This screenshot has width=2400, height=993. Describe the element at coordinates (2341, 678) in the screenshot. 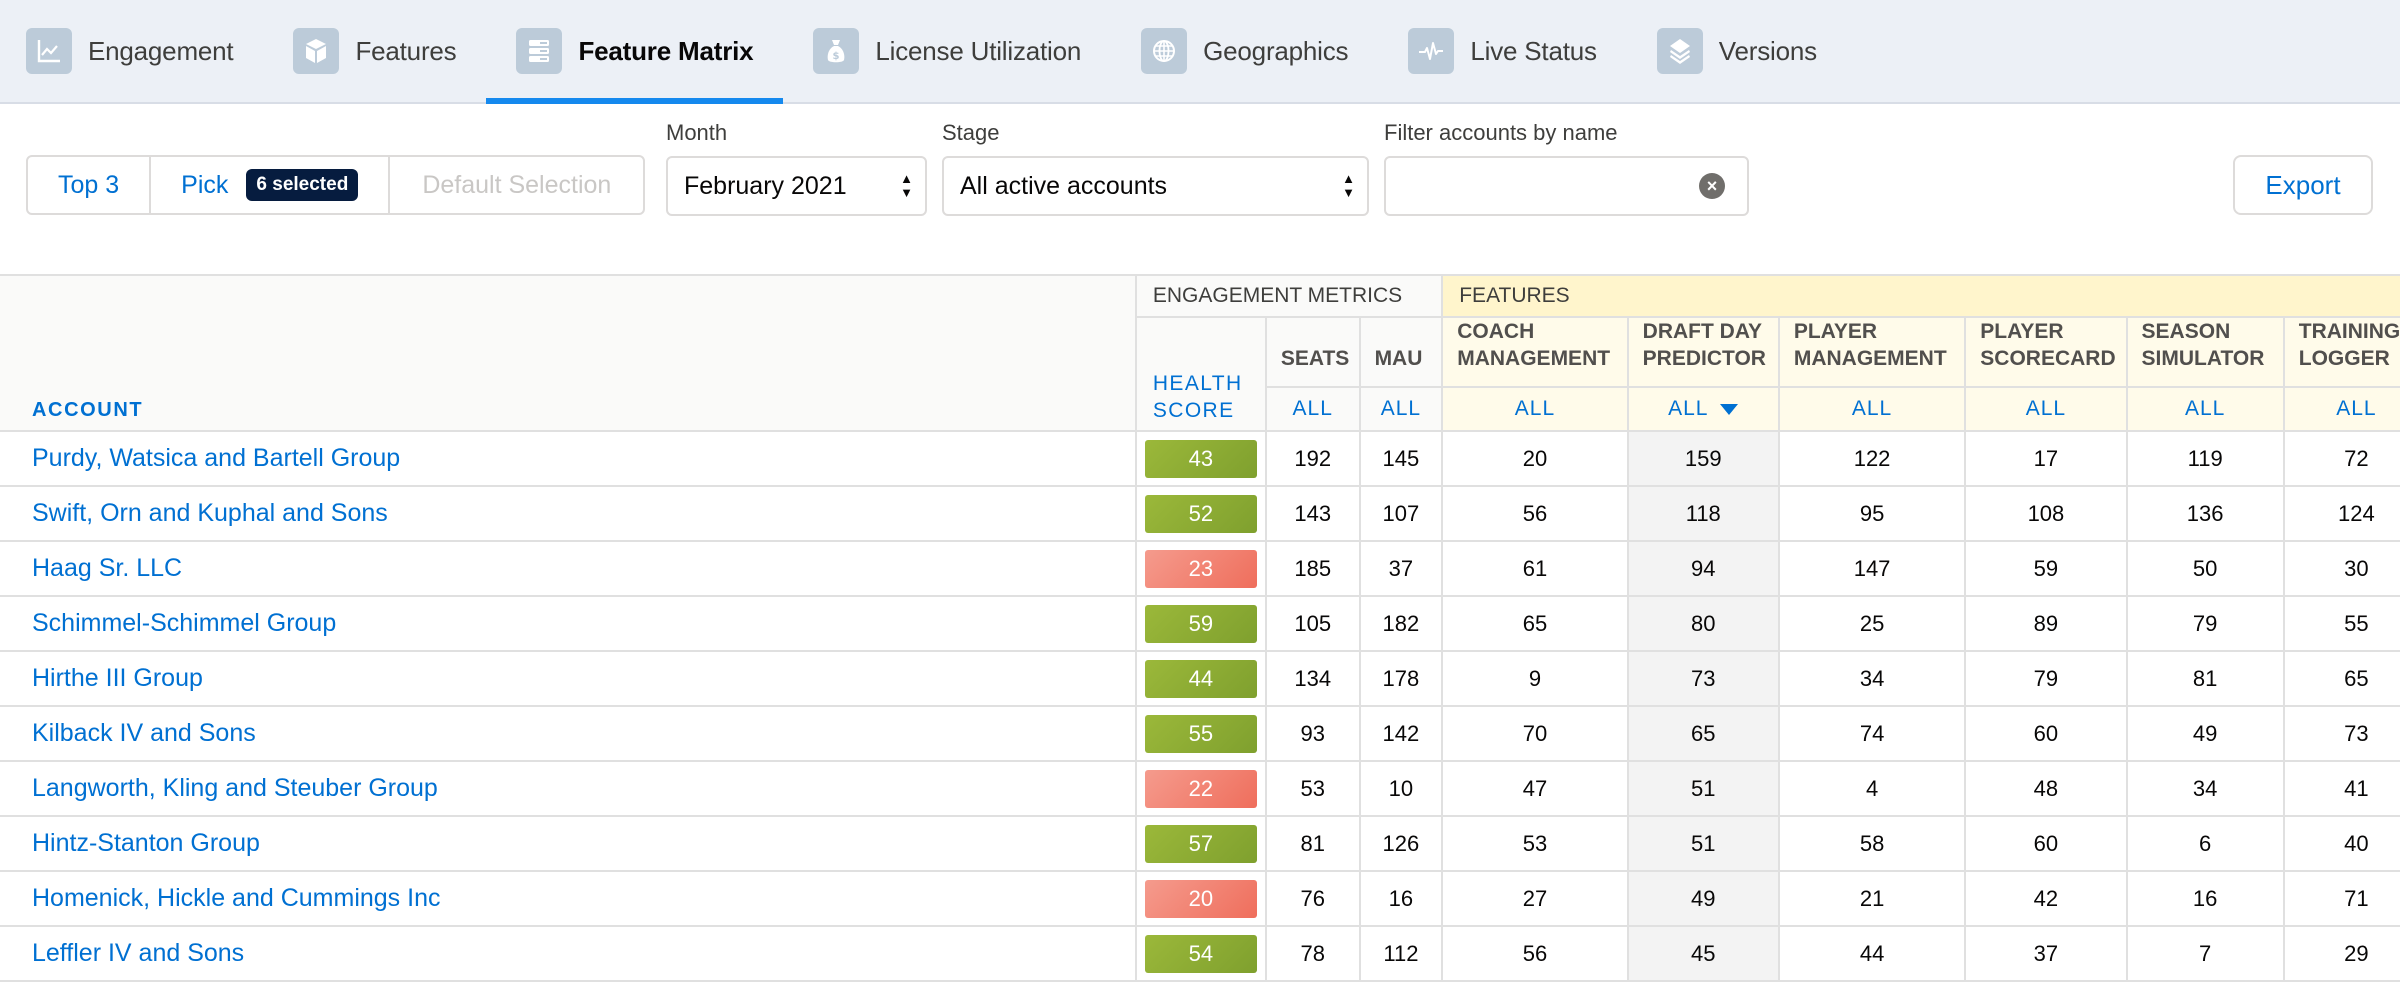

I see `metric-cell: 65` at that location.